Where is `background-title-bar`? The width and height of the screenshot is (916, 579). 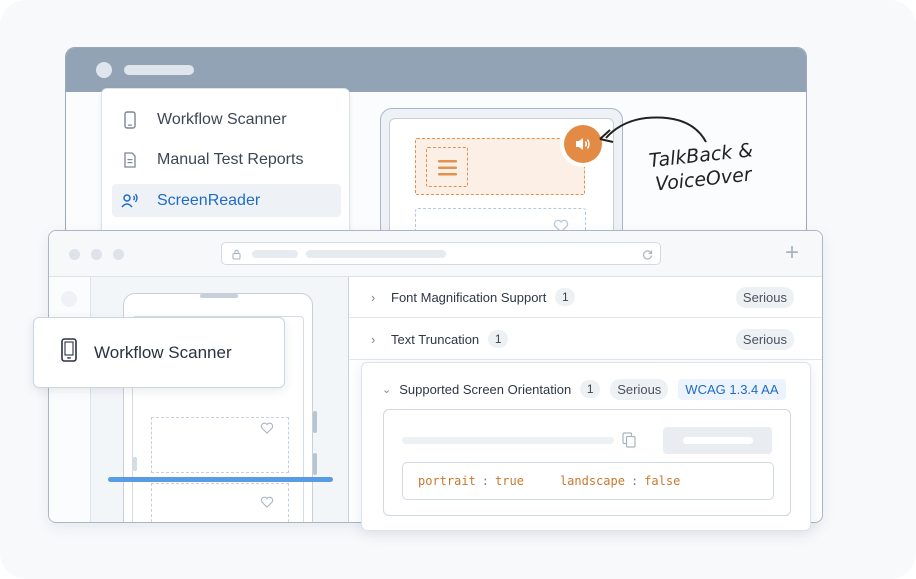
background-title-bar is located at coordinates (436, 70).